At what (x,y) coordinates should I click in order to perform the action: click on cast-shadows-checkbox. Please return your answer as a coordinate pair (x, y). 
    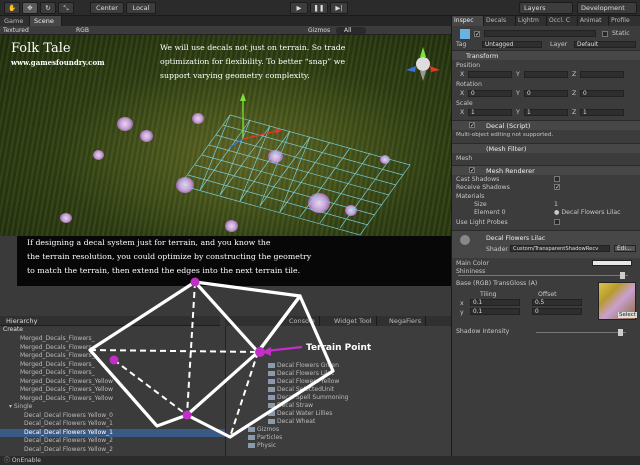
    Looking at the image, I should click on (557, 179).